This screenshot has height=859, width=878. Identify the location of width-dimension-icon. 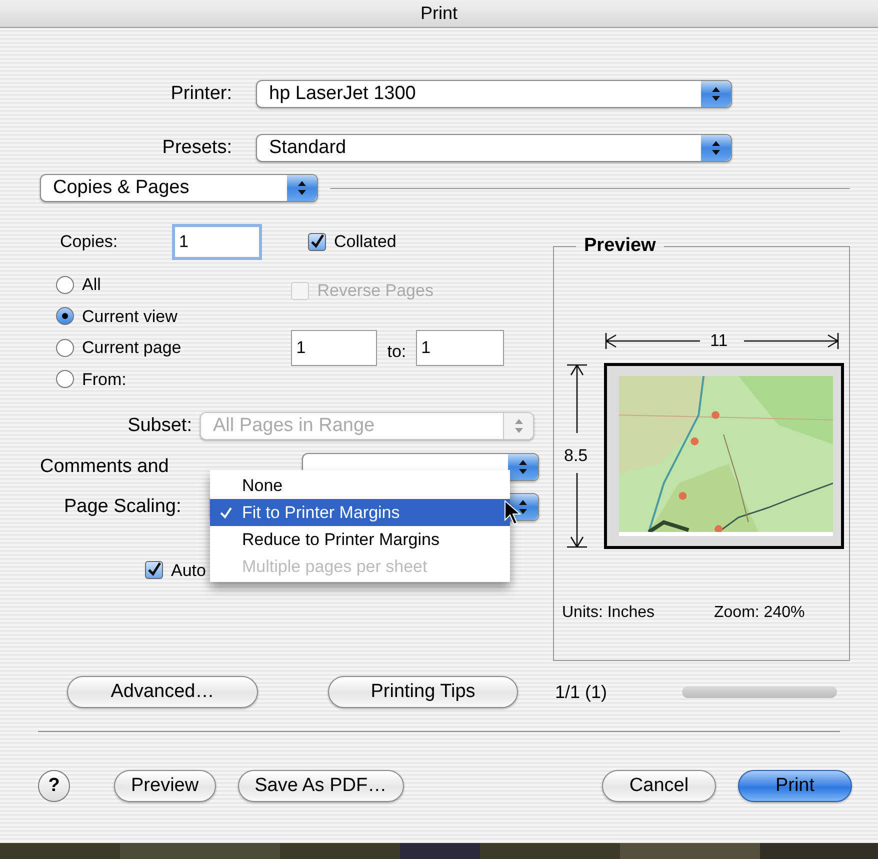
(722, 341).